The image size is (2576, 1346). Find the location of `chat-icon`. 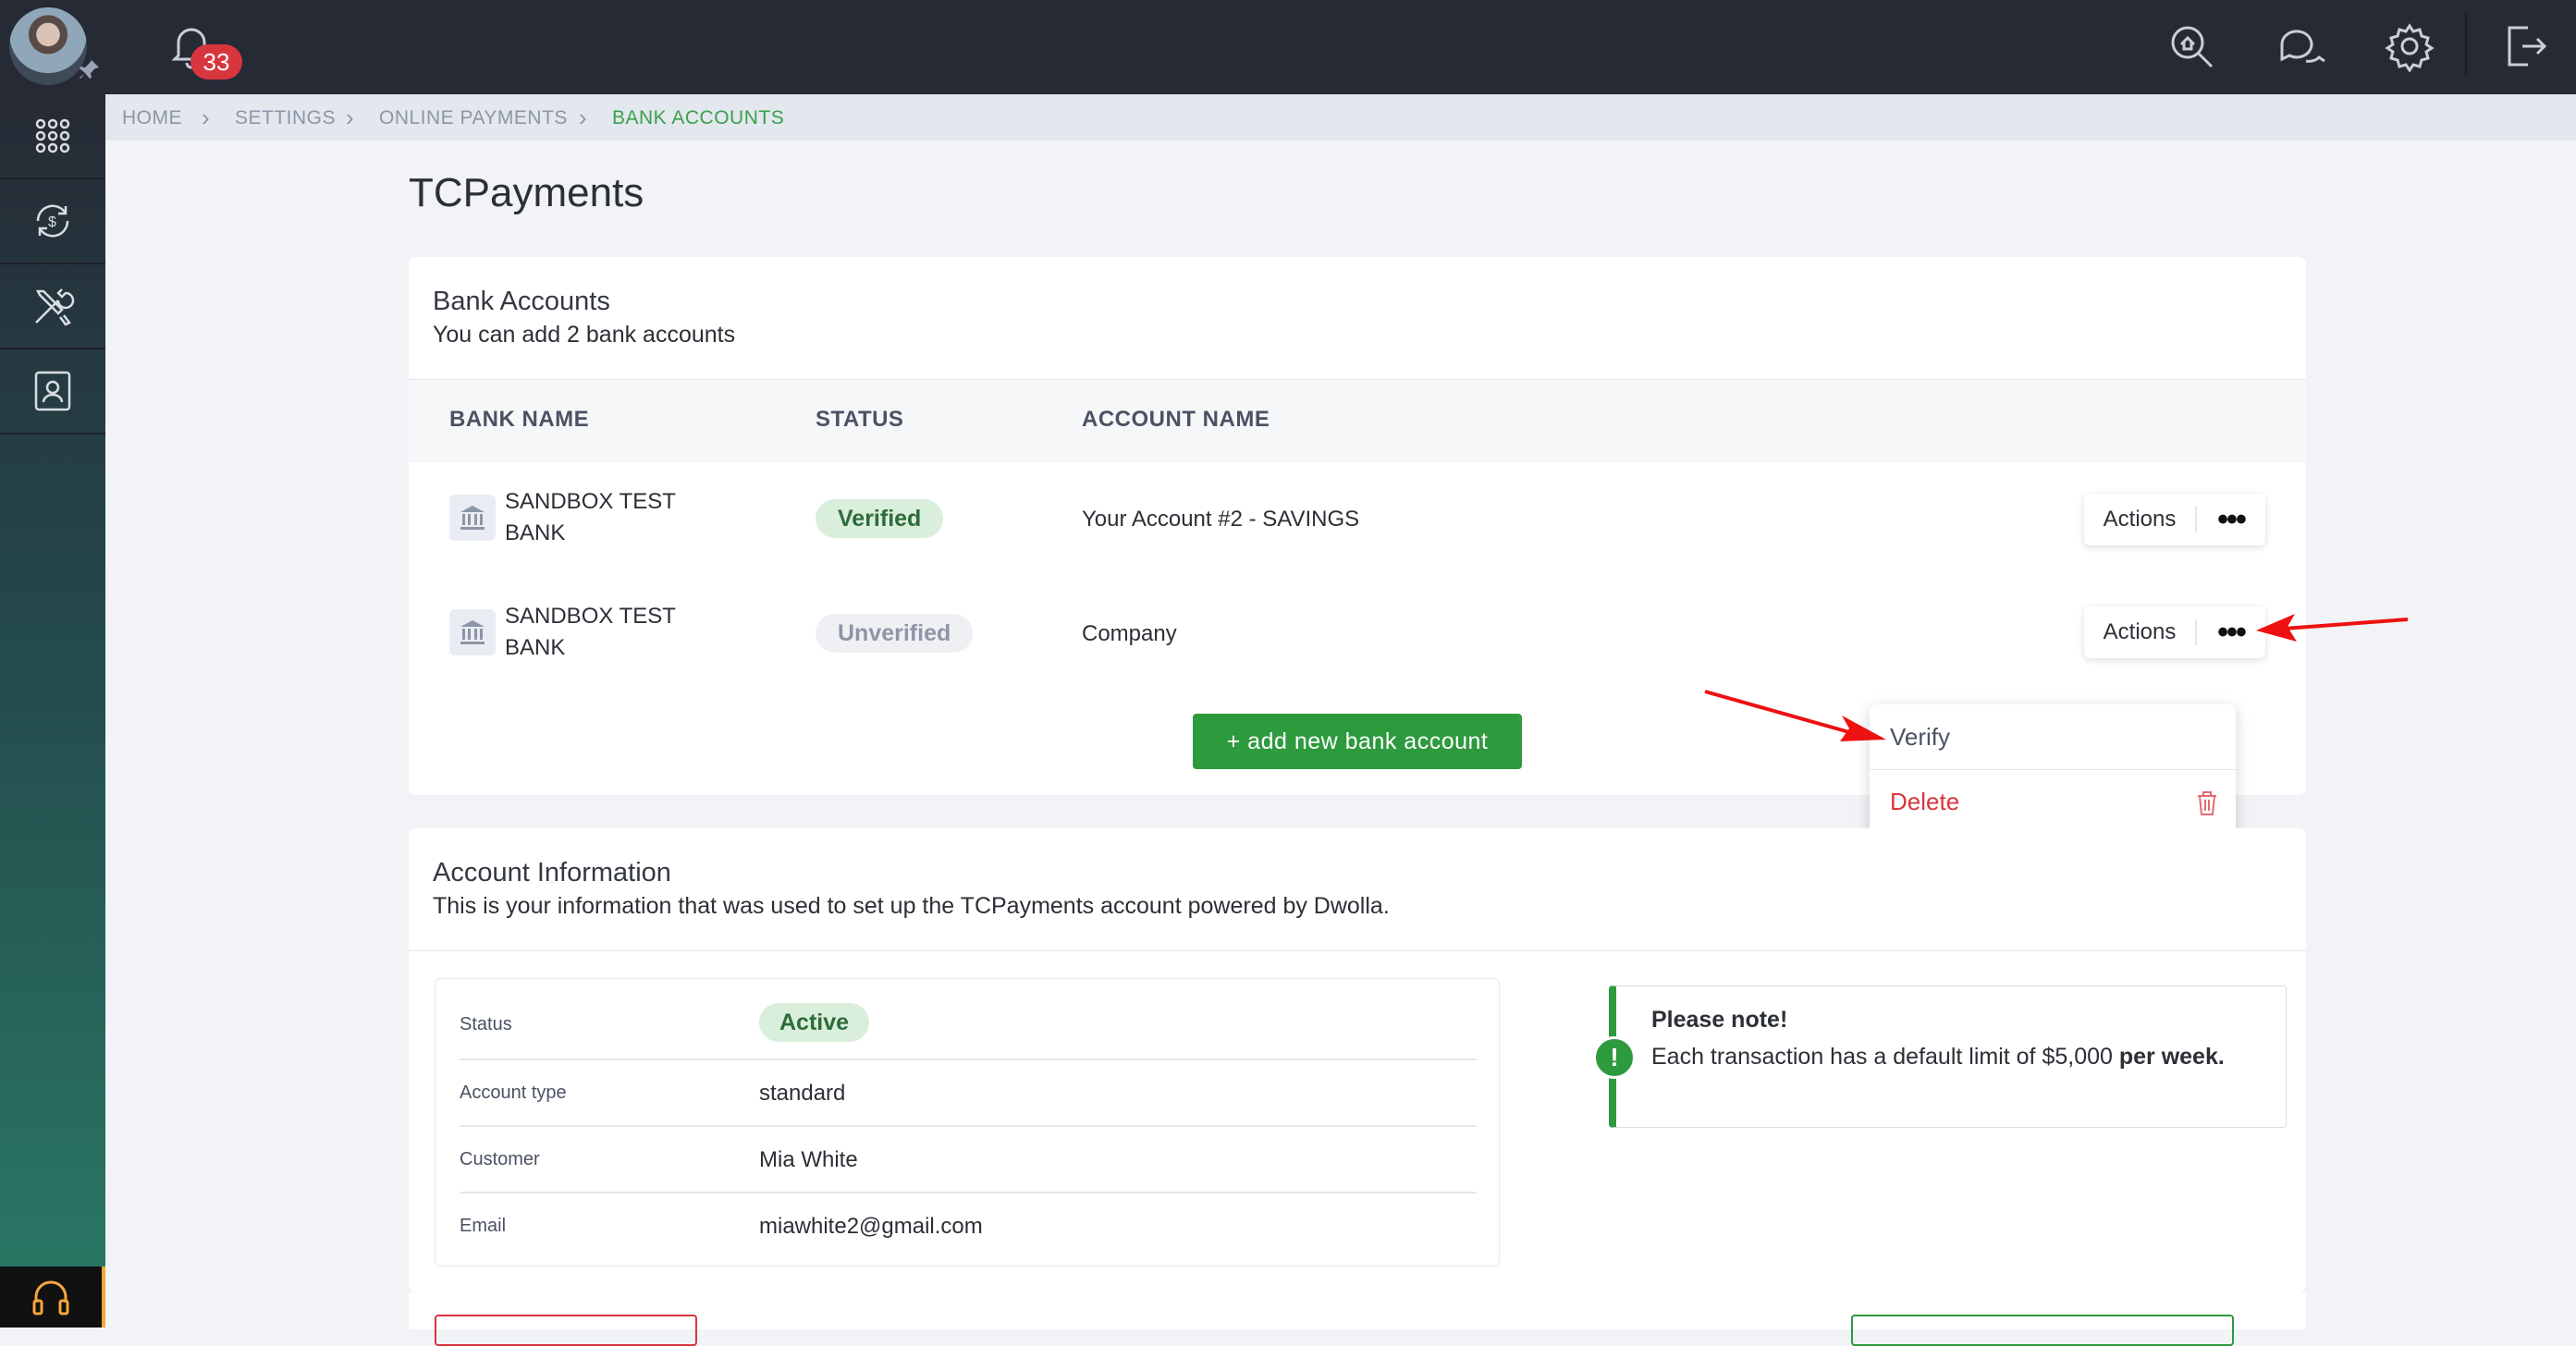

chat-icon is located at coordinates (2301, 46).